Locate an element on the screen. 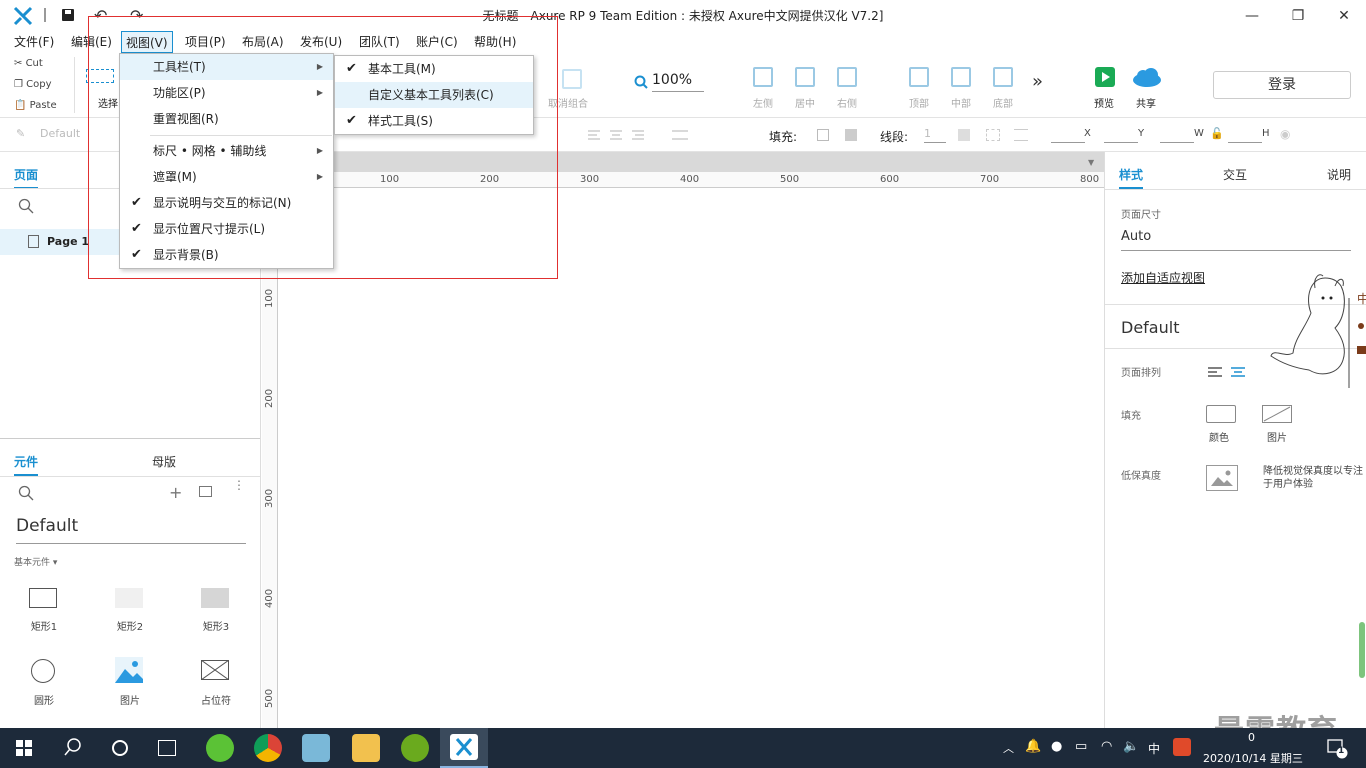 The height and width of the screenshot is (768, 1366). lock-icon: 🔓 is located at coordinates (1217, 133).